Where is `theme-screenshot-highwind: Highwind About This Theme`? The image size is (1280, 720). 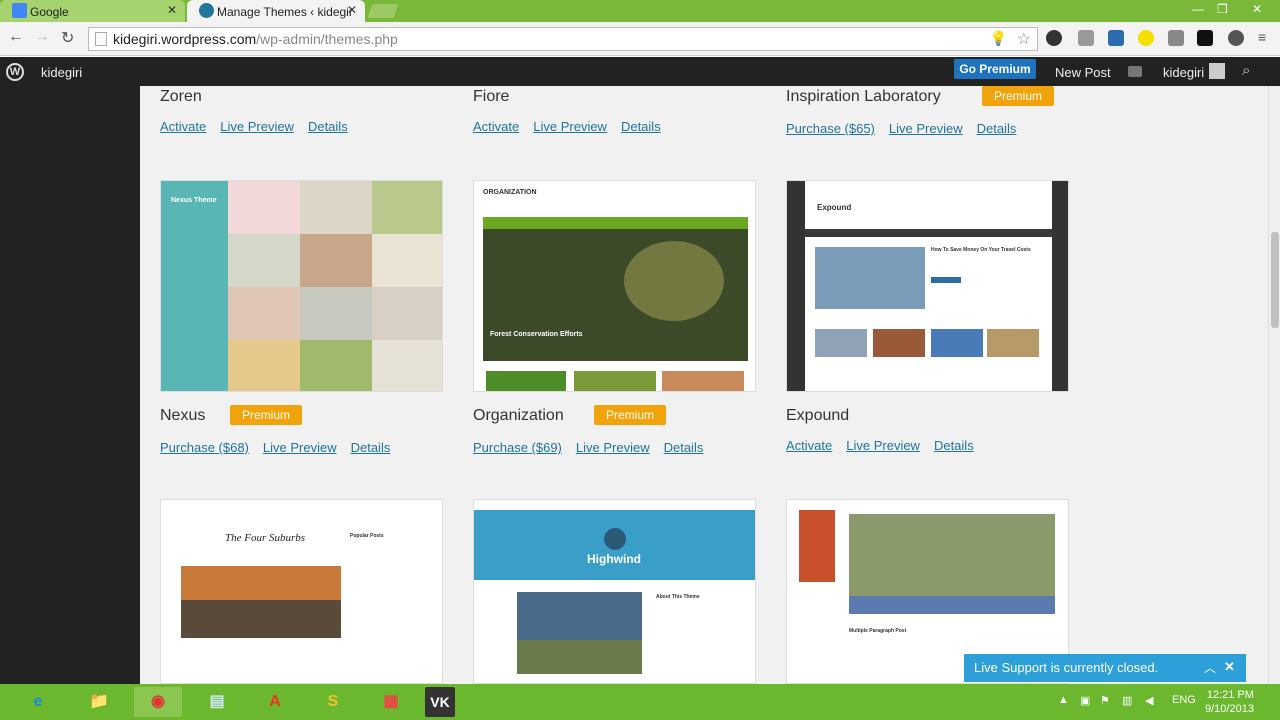 theme-screenshot-highwind: Highwind About This Theme is located at coordinates (614, 591).